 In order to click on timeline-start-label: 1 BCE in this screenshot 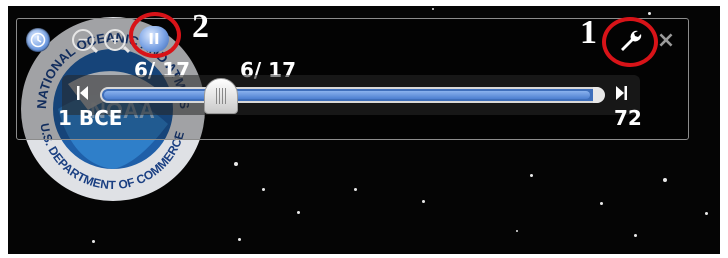, I will do `click(90, 118)`.